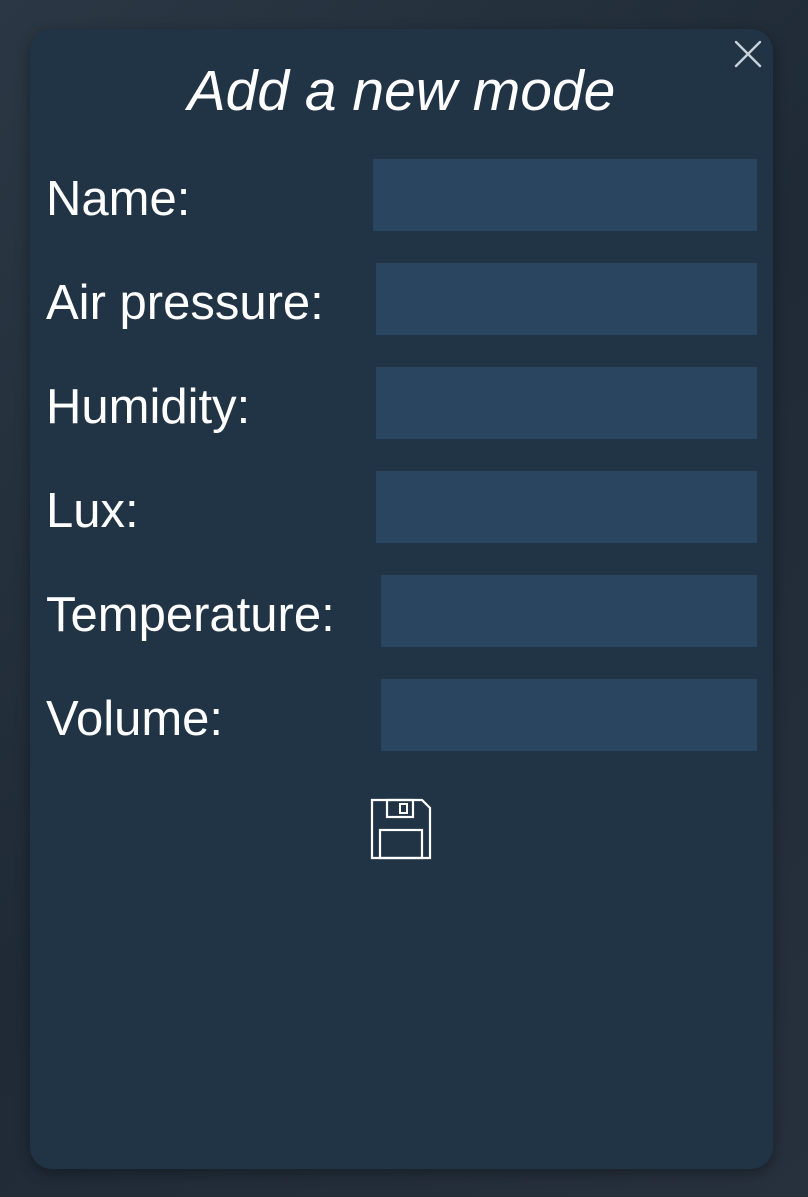  What do you see at coordinates (118, 199) in the screenshot?
I see `name-label: Name:` at bounding box center [118, 199].